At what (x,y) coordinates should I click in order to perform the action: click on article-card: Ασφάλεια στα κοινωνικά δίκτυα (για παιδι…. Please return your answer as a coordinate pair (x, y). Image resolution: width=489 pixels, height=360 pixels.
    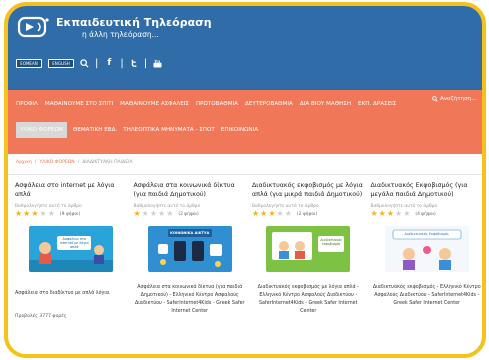
    Looking at the image, I should click on (190, 268).